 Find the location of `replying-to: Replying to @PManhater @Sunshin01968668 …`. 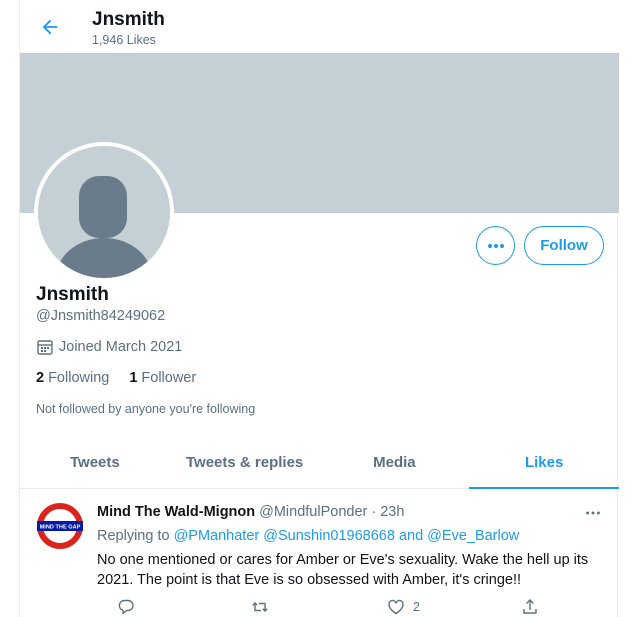

replying-to: Replying to @PManhater @Sunshin01968668 … is located at coordinates (308, 536).